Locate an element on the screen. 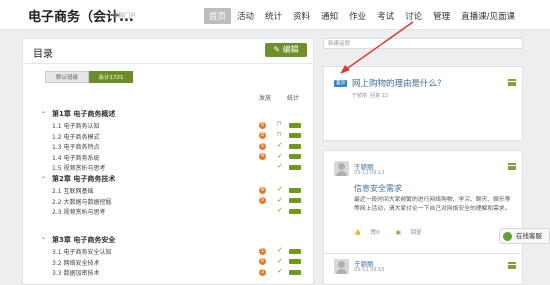  section-item: 1.3 电子商务特点 is located at coordinates (75, 146).